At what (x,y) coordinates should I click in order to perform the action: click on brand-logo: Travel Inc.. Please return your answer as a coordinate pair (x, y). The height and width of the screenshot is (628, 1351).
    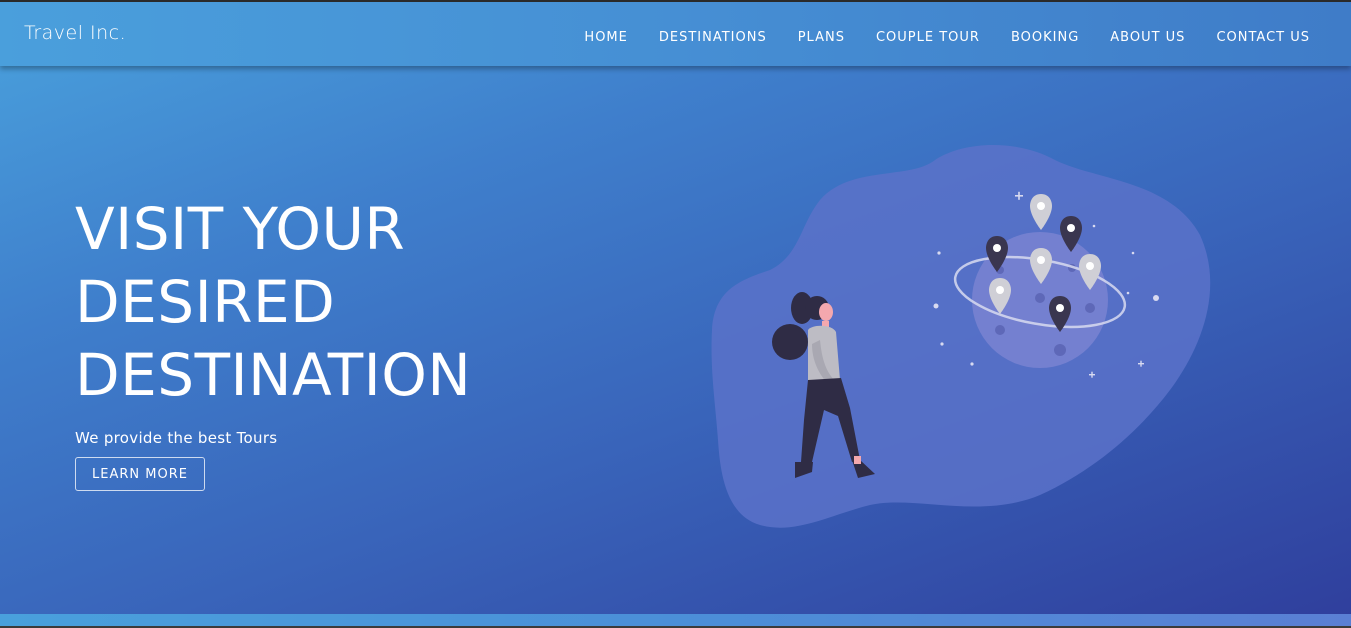
    Looking at the image, I should click on (75, 33).